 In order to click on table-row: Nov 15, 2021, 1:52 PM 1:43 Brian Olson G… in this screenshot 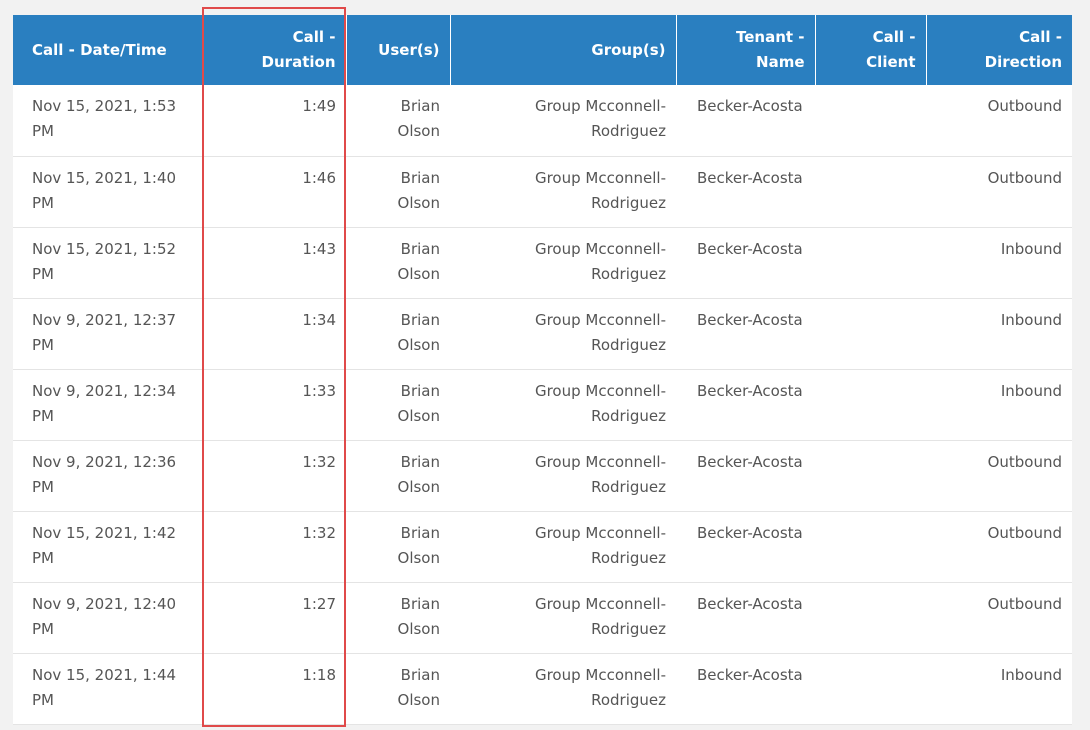, I will do `click(542, 263)`.